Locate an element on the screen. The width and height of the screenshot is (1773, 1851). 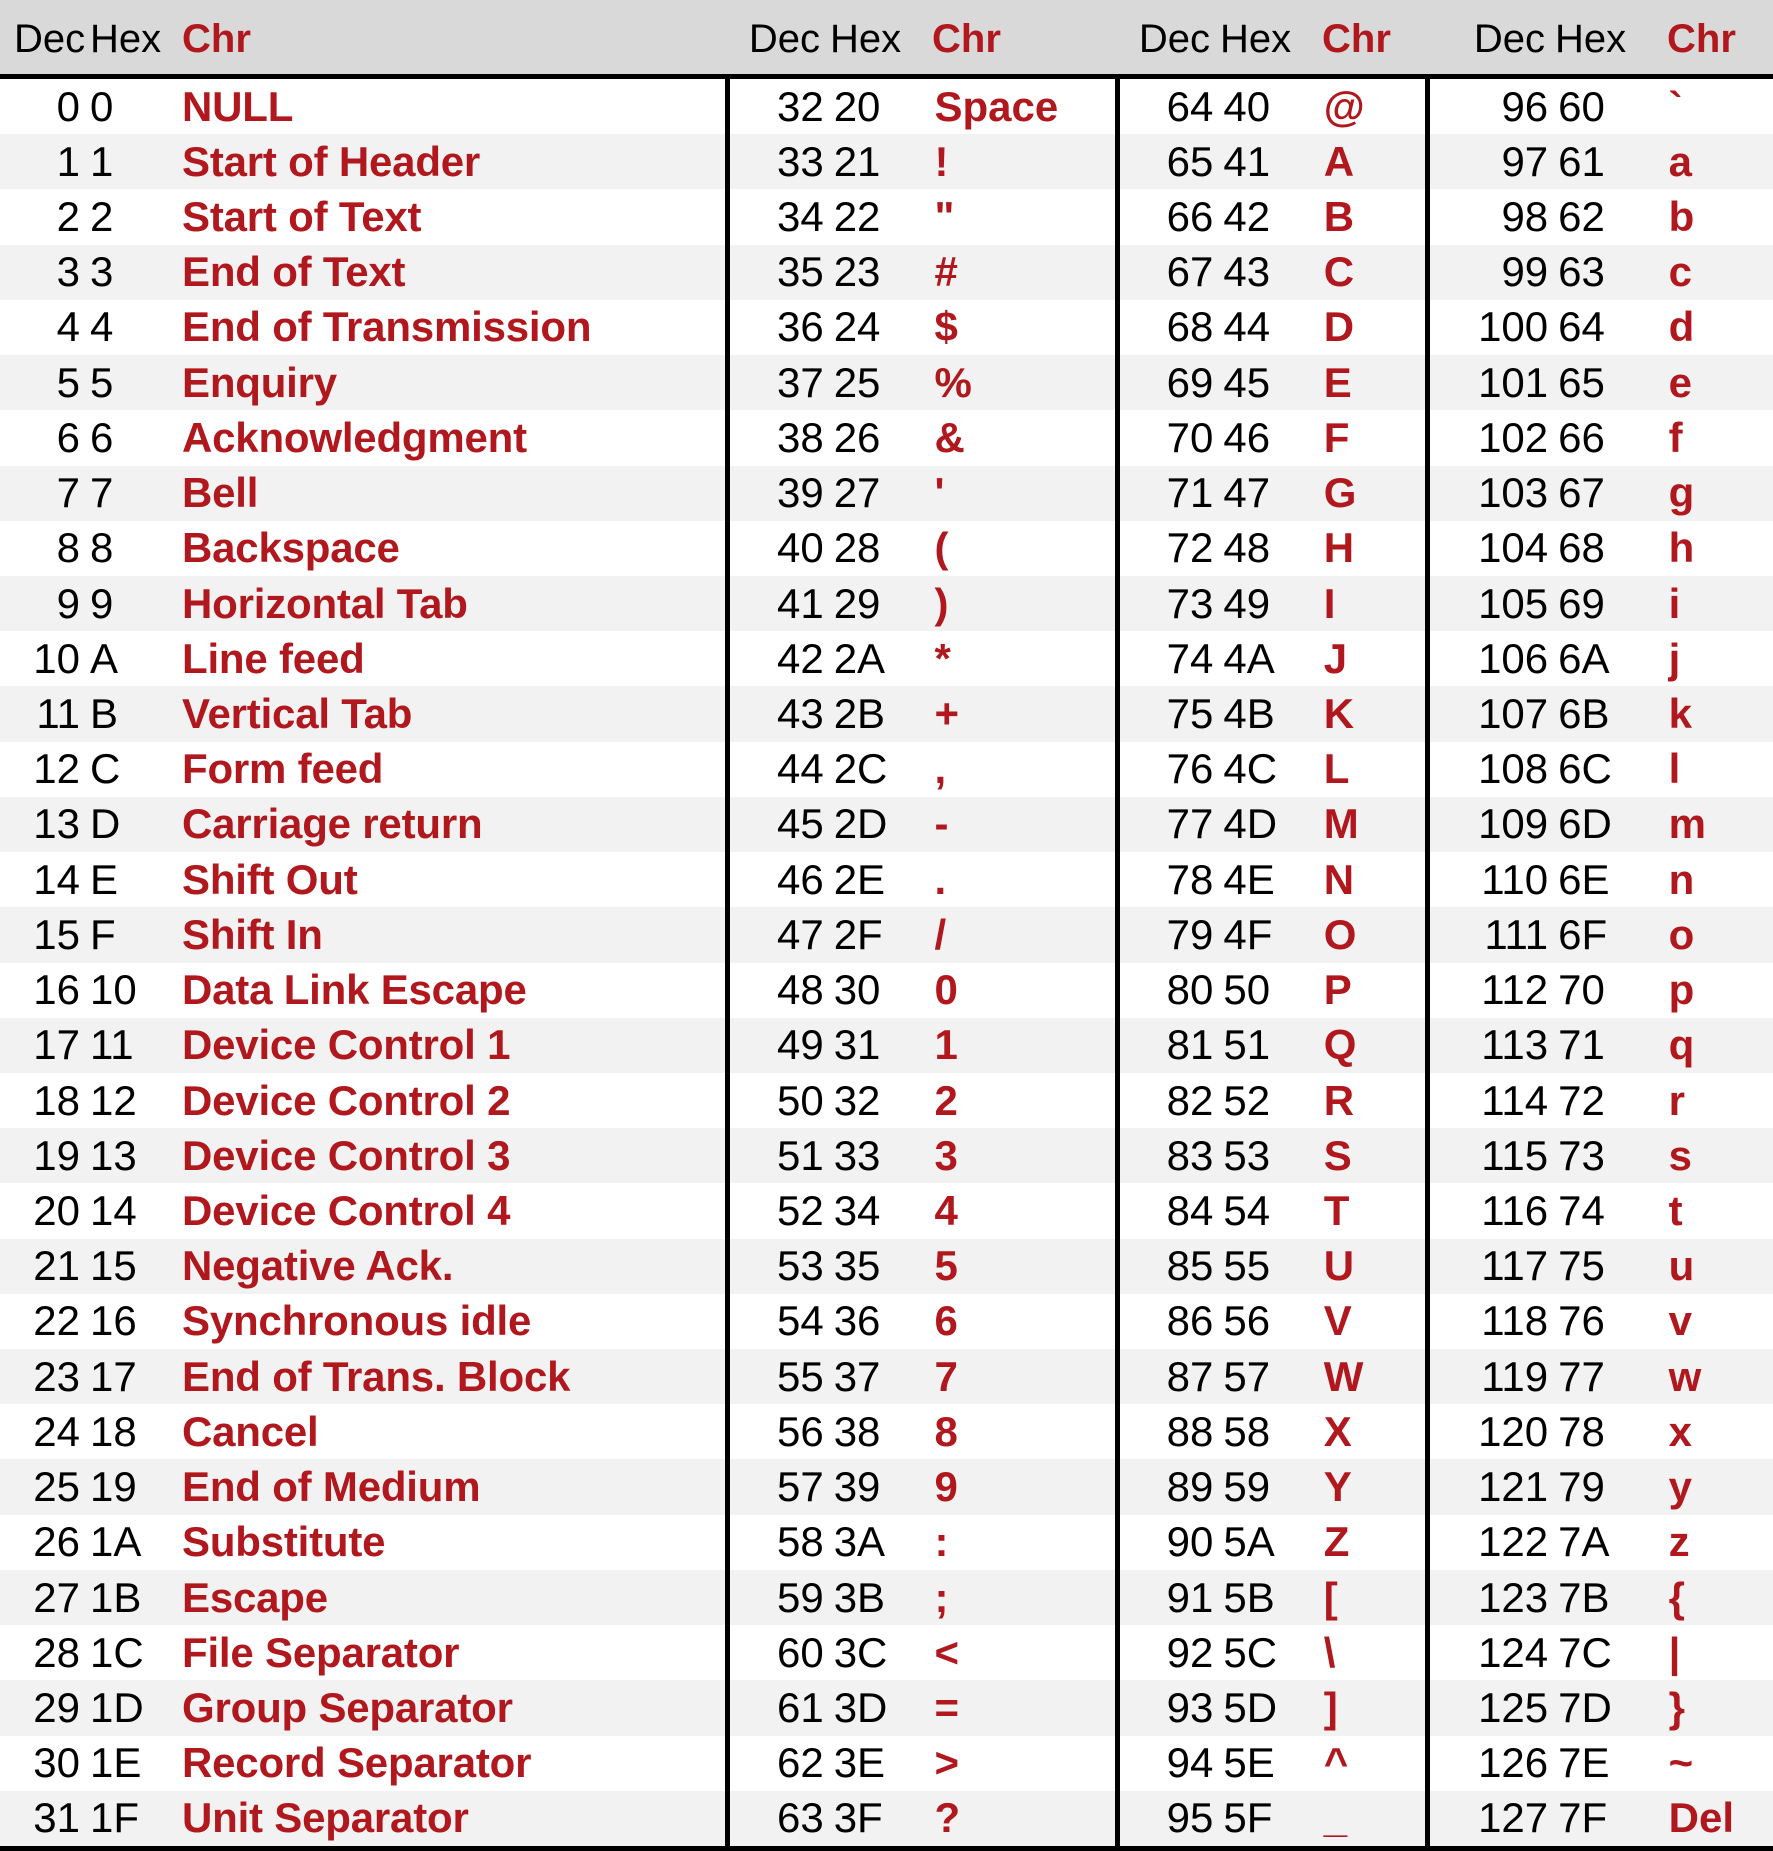
table-row: 103 67 g is located at coordinates (1601, 493).